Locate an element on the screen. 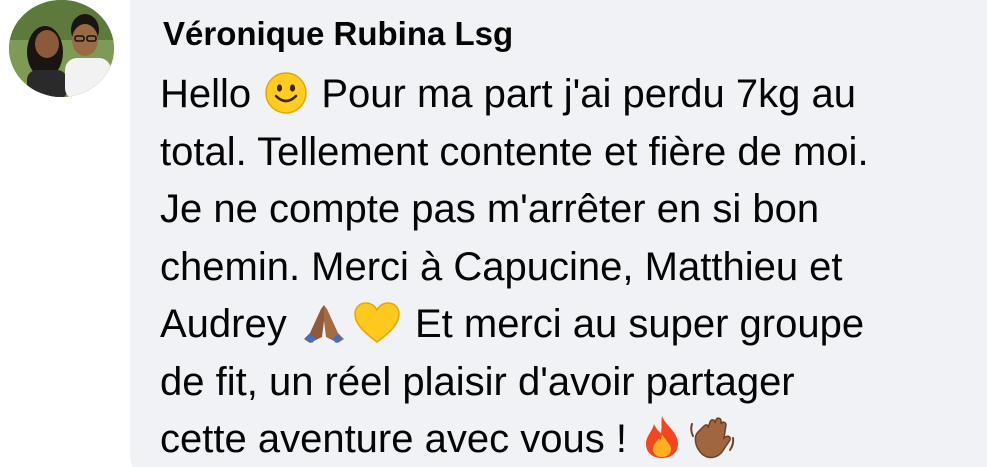 The height and width of the screenshot is (467, 987). comment-line: Audrey Et merci au super groupe is located at coordinates (573, 325).